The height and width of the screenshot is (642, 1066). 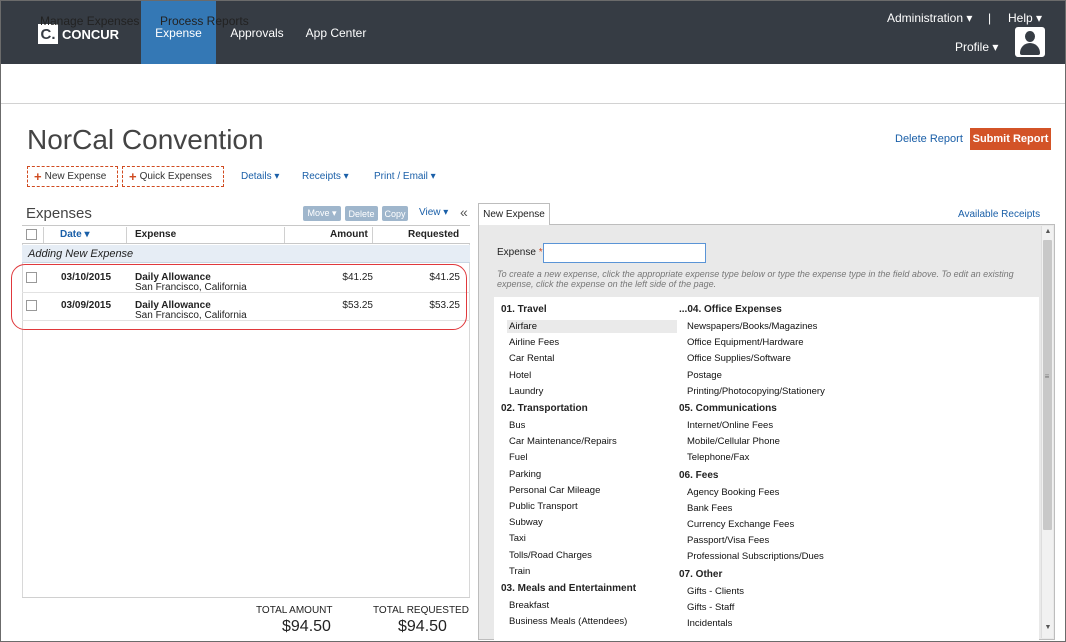 What do you see at coordinates (728, 408) in the screenshot?
I see `category-heading: 05. Communications` at bounding box center [728, 408].